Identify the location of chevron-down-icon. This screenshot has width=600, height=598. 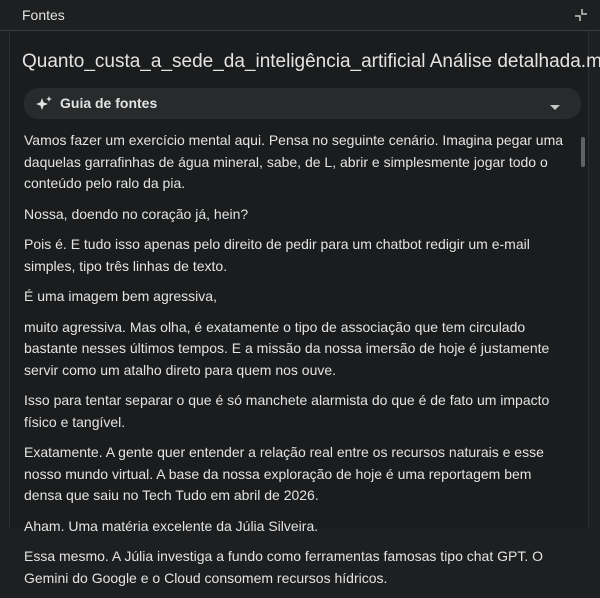
(555, 104).